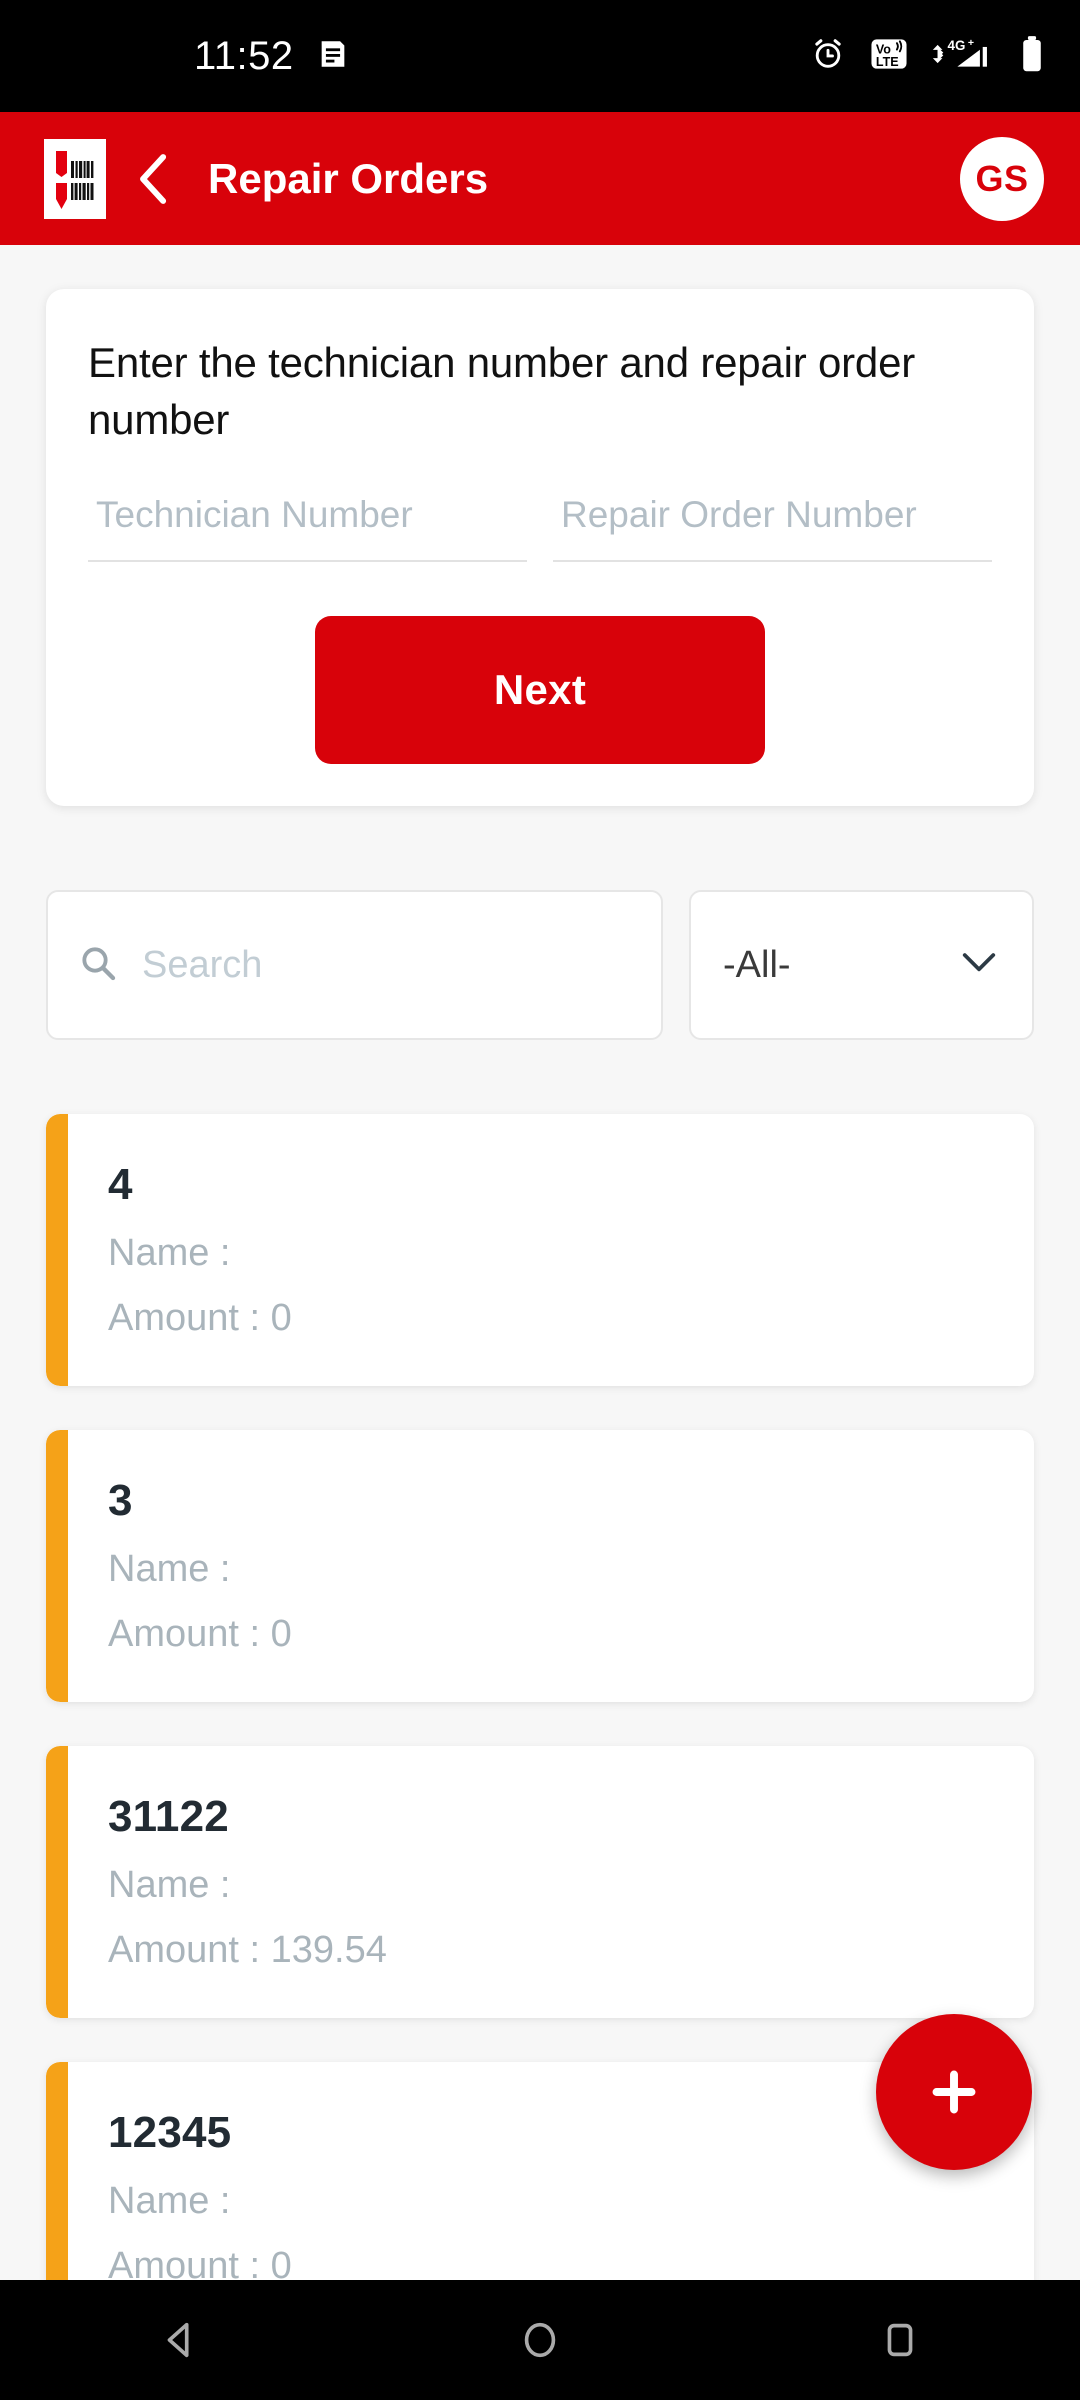 The height and width of the screenshot is (2400, 1080). I want to click on volte-icon: Vo LTE, so click(889, 56).